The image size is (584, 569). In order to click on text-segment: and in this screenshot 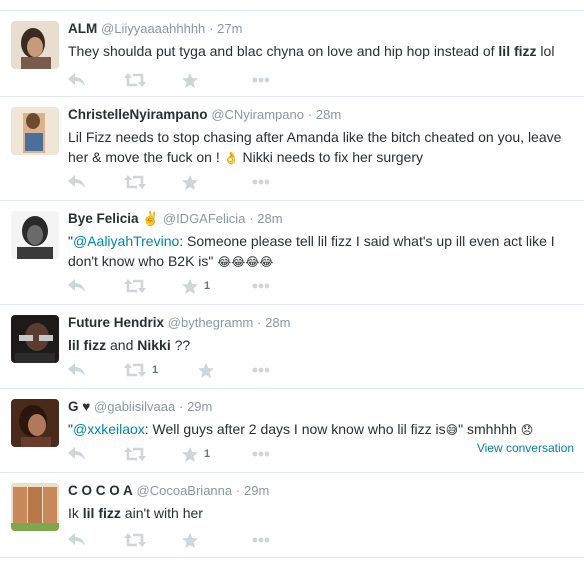, I will do `click(122, 345)`.